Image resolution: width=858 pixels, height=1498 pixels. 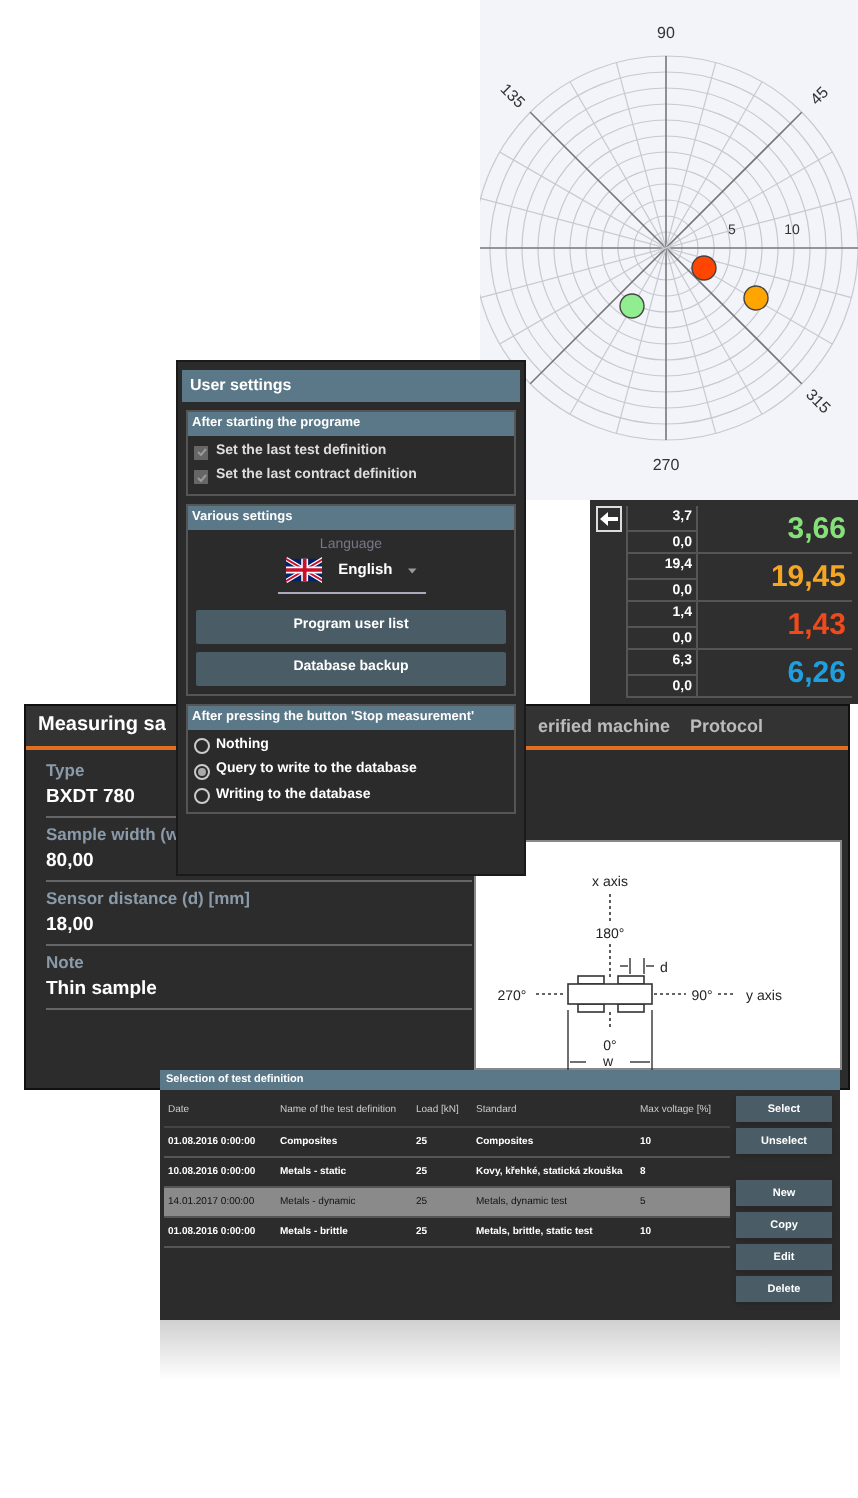 What do you see at coordinates (65, 771) in the screenshot?
I see `field-label: Type` at bounding box center [65, 771].